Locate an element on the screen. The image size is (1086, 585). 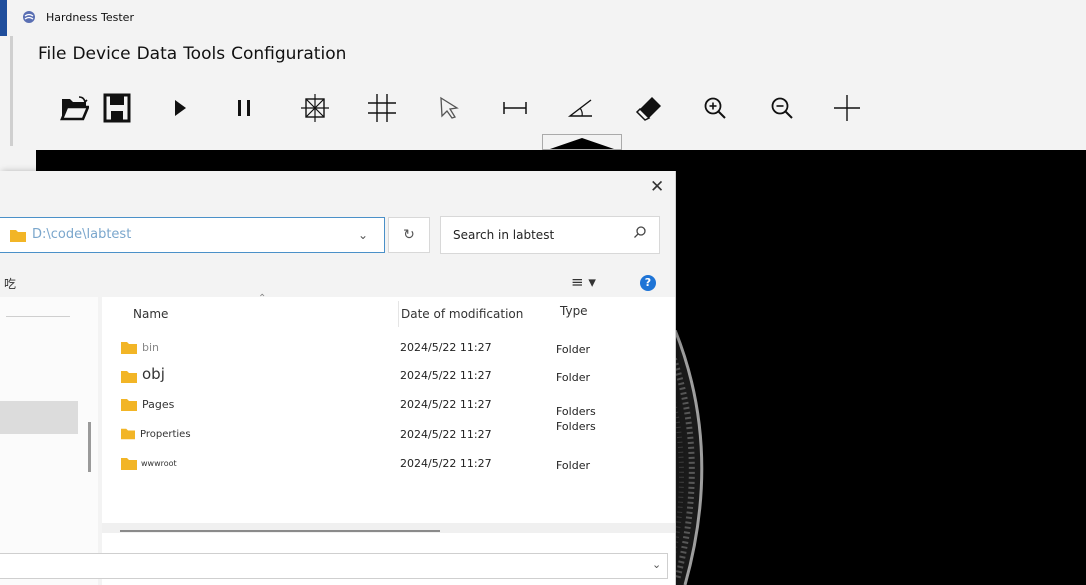
select-button is located at coordinates (449, 108).